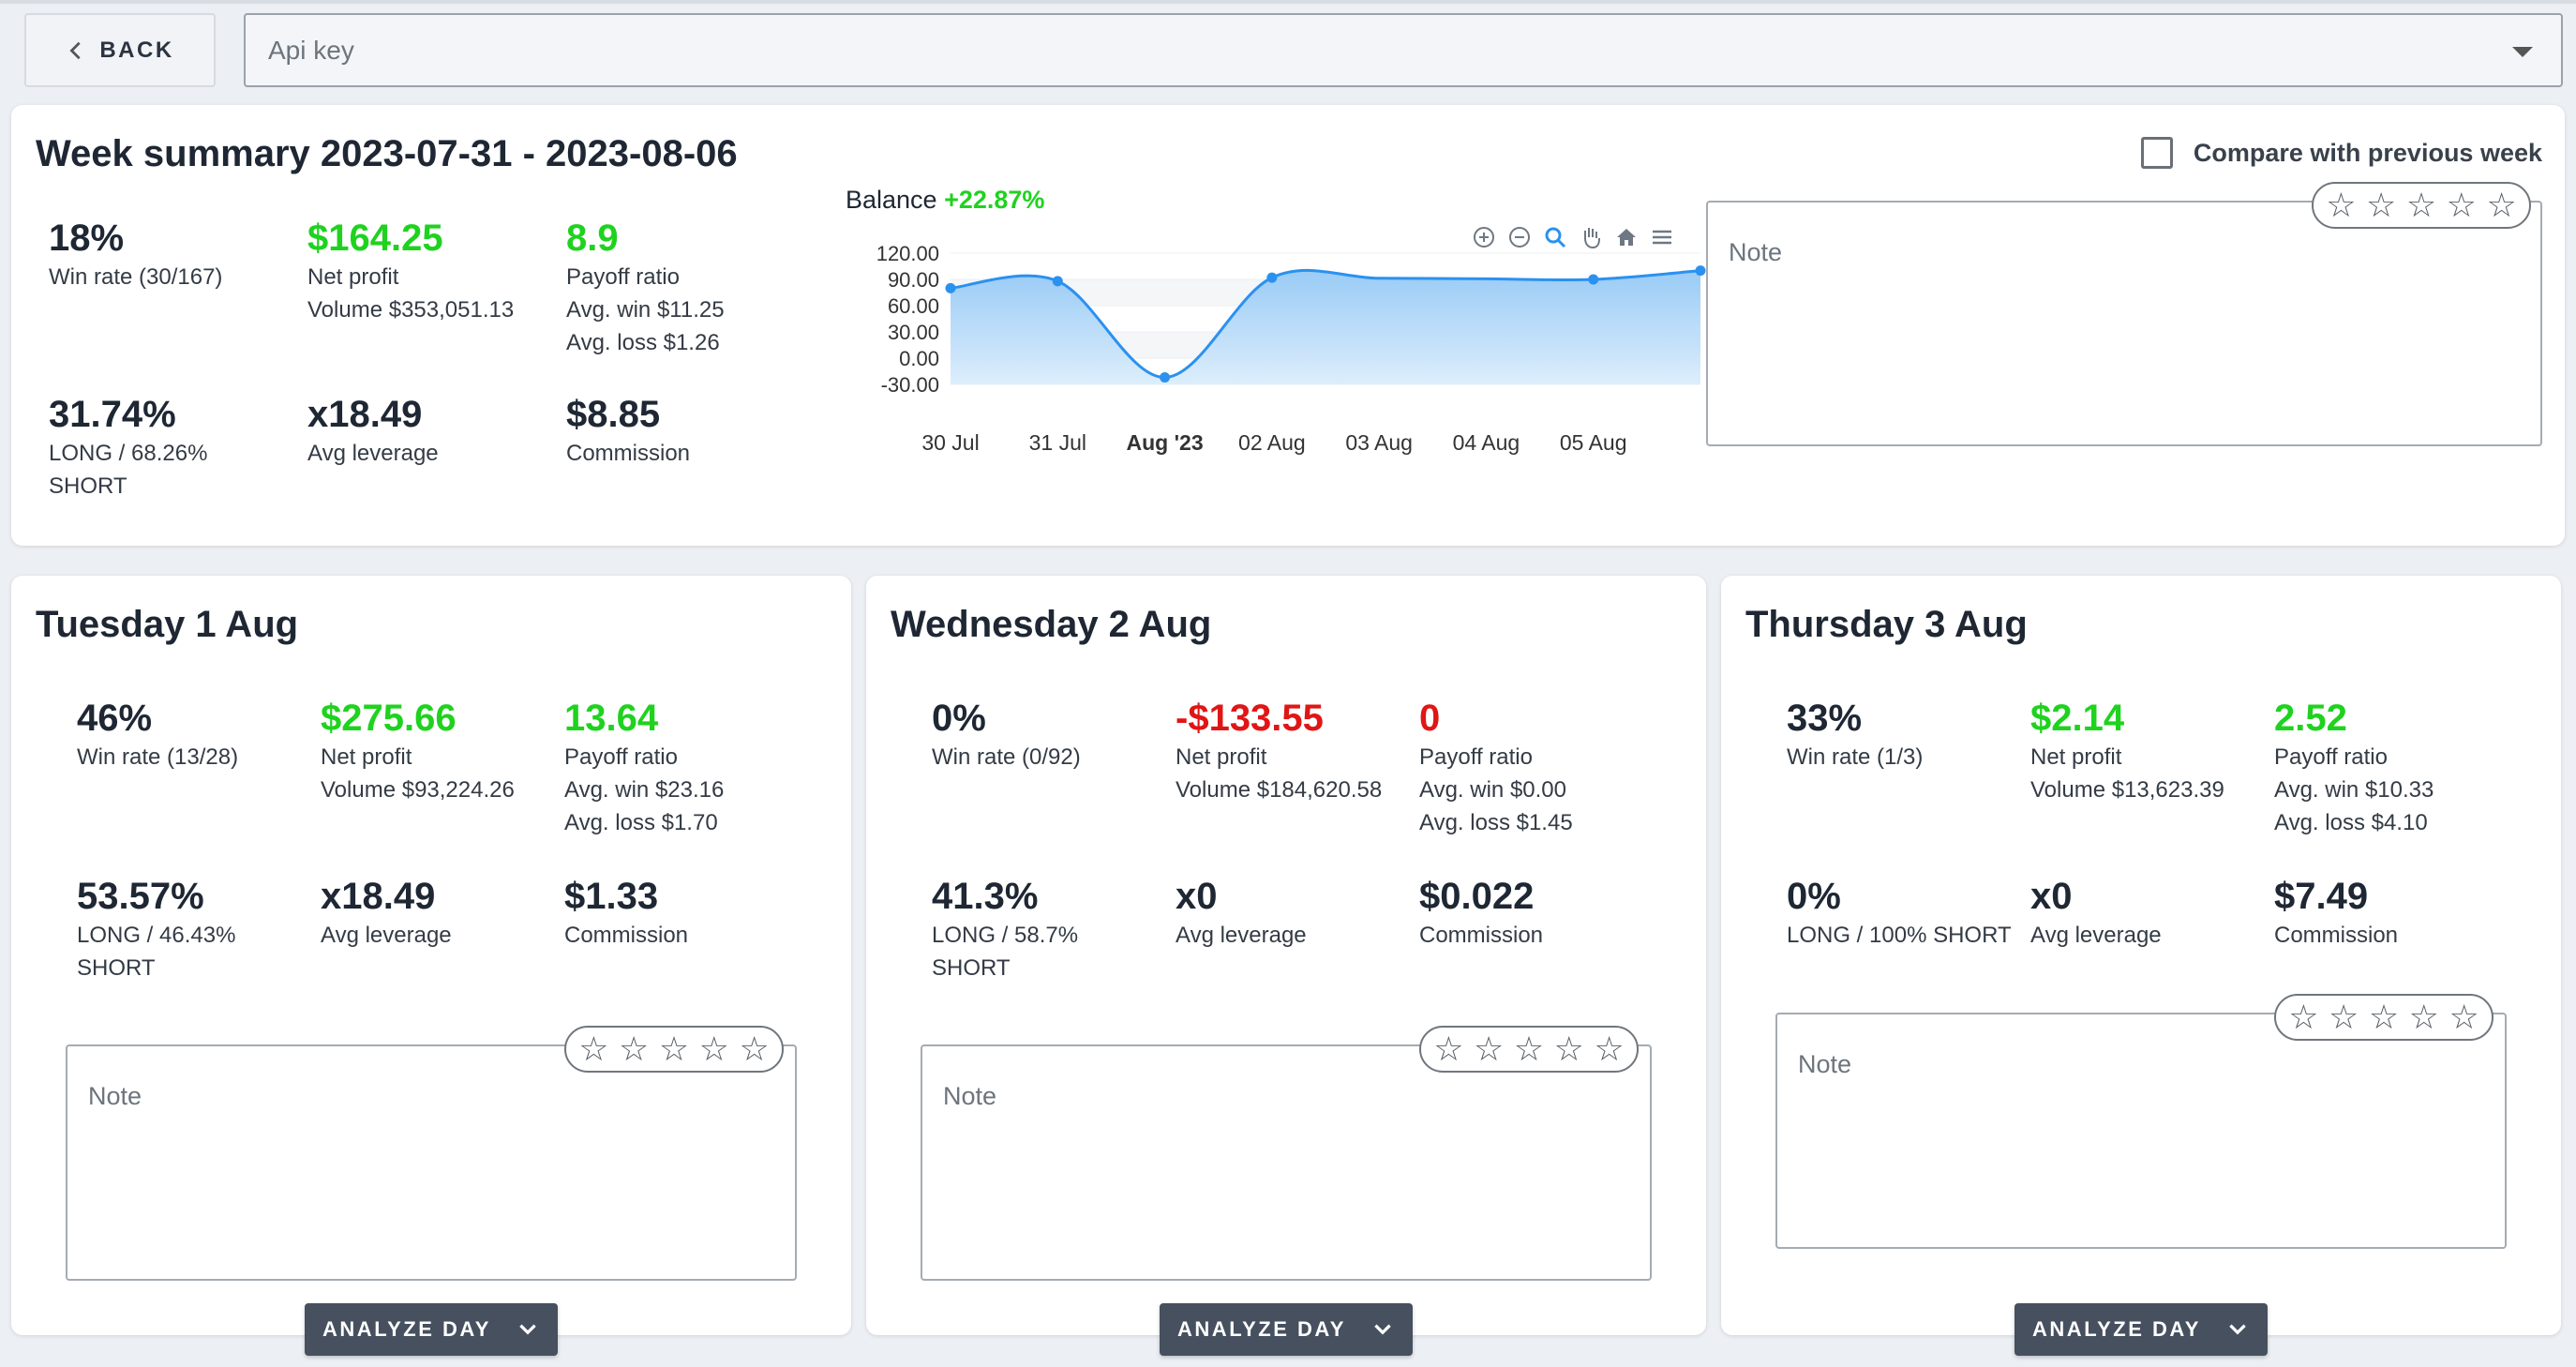  What do you see at coordinates (1486, 443) in the screenshot?
I see `x-tick-label: 04 Aug` at bounding box center [1486, 443].